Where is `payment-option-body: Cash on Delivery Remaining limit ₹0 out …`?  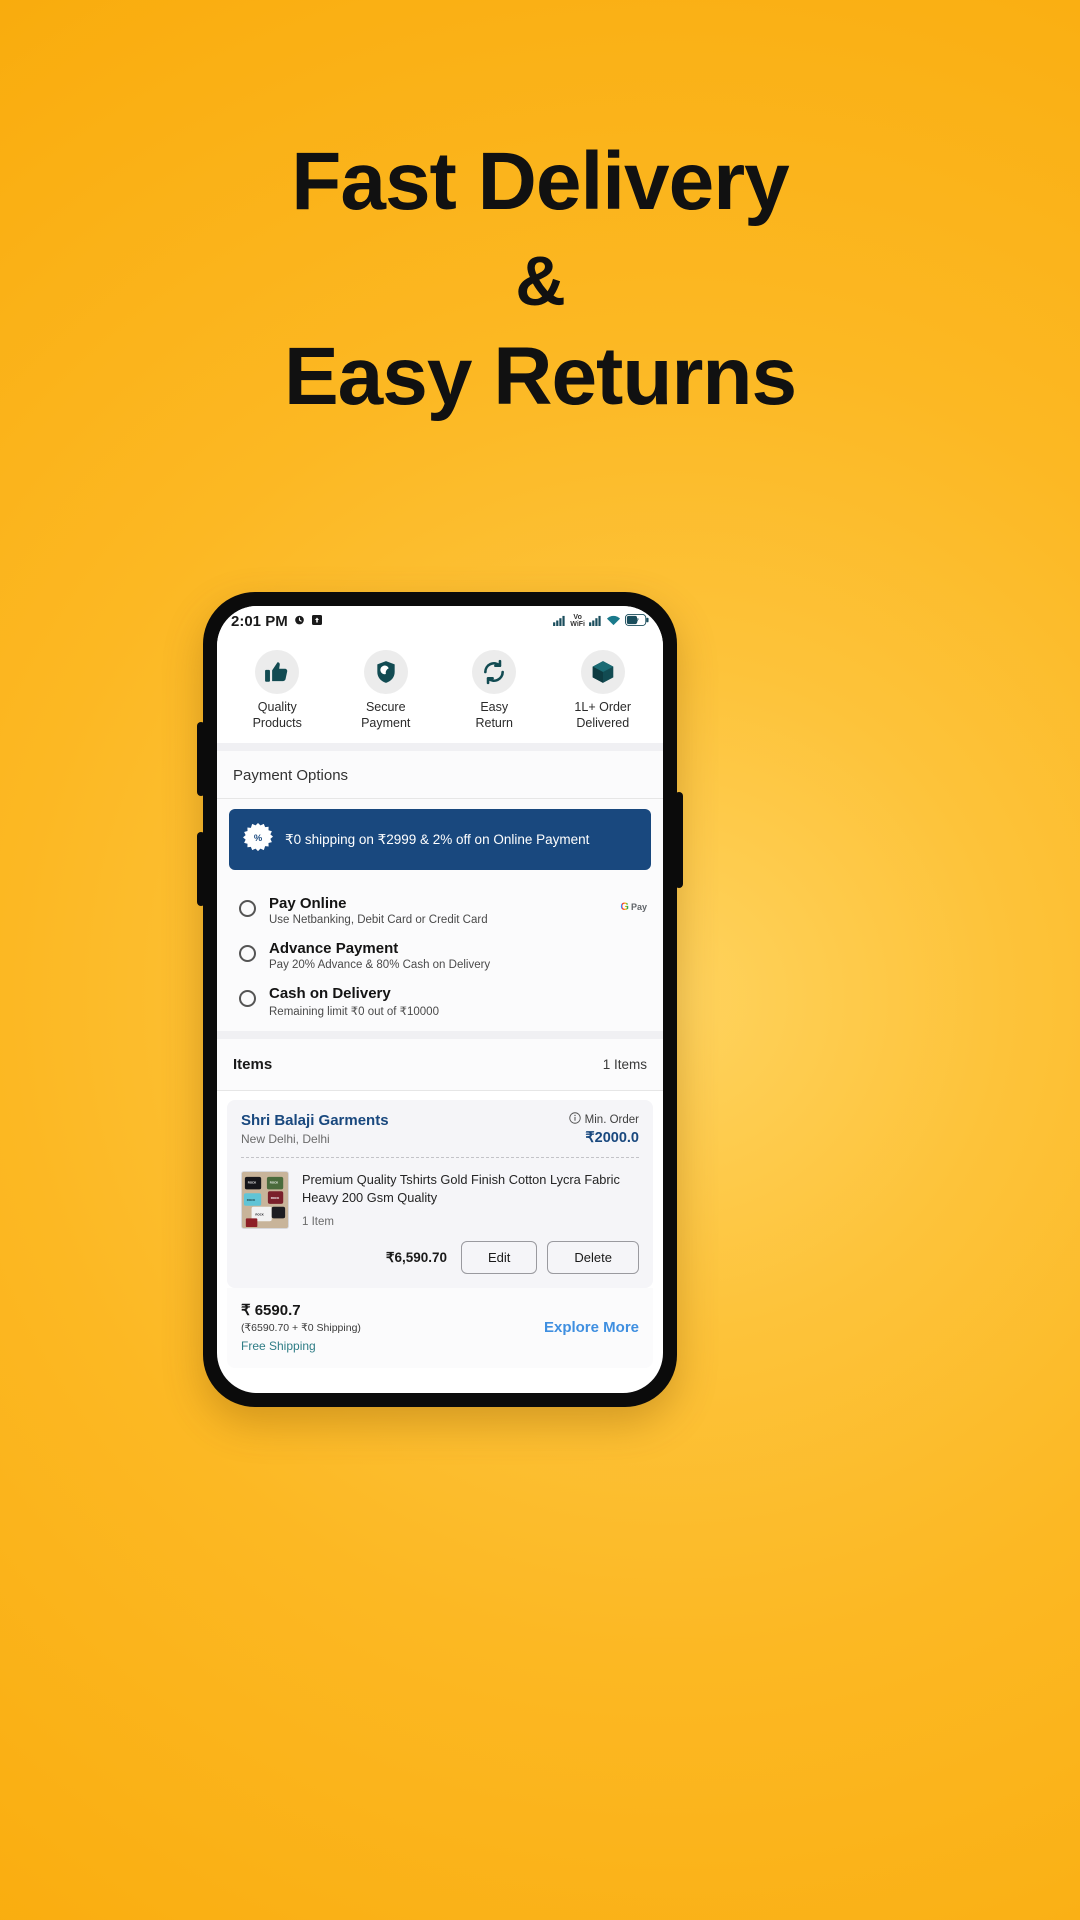
payment-option-body: Cash on Delivery Remaining limit ₹0 out … is located at coordinates (458, 1001).